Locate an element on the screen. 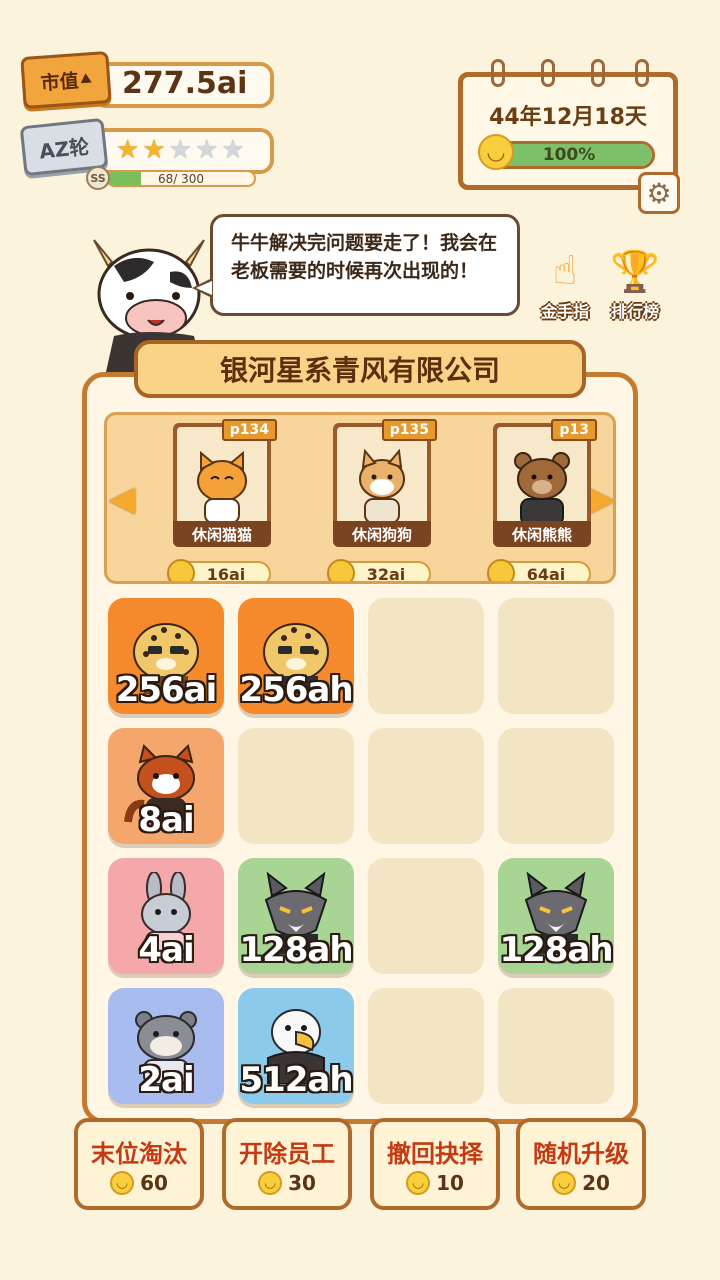  level-badge: SS is located at coordinates (98, 178).